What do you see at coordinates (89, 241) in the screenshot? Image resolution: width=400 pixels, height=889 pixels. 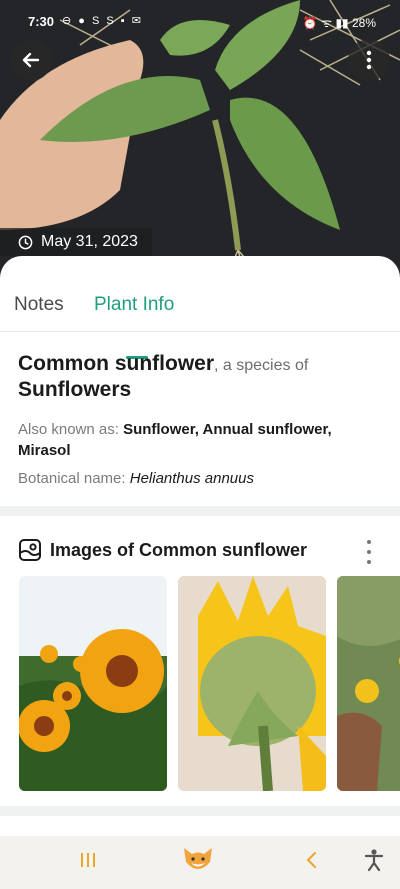 I see `photo-date: May 31, 2023` at bounding box center [89, 241].